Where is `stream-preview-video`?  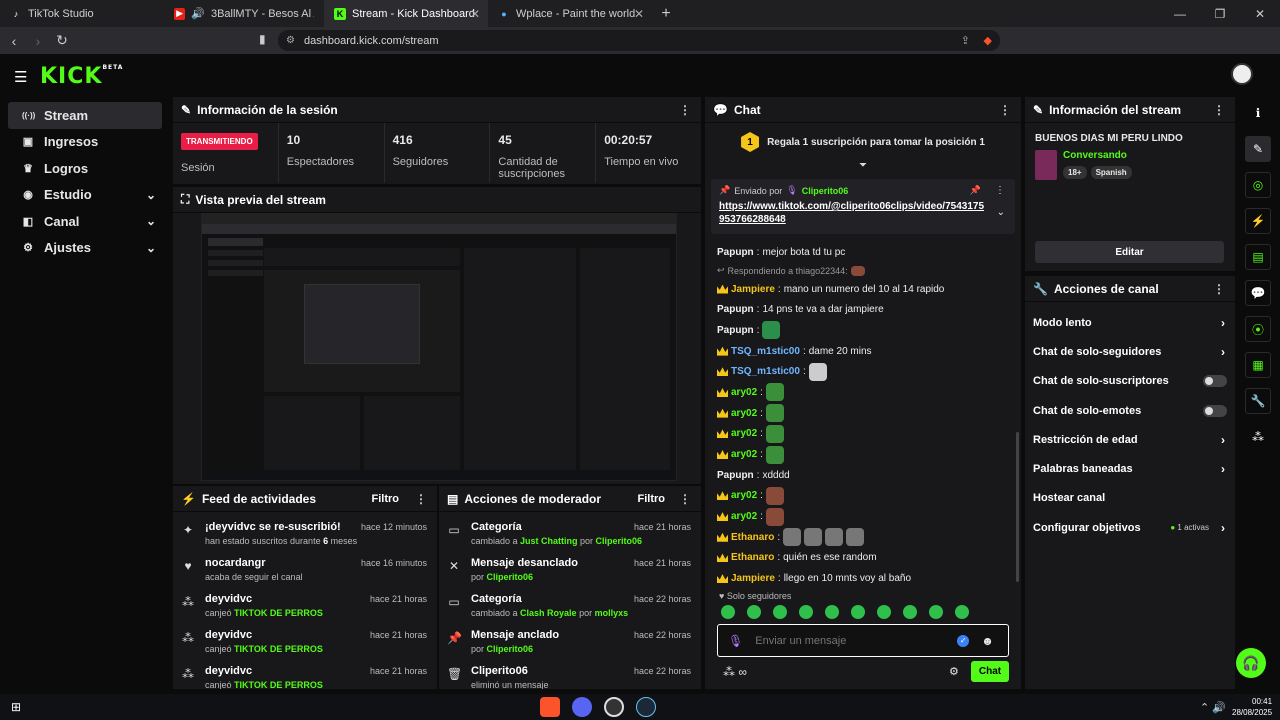 stream-preview-video is located at coordinates (439, 347).